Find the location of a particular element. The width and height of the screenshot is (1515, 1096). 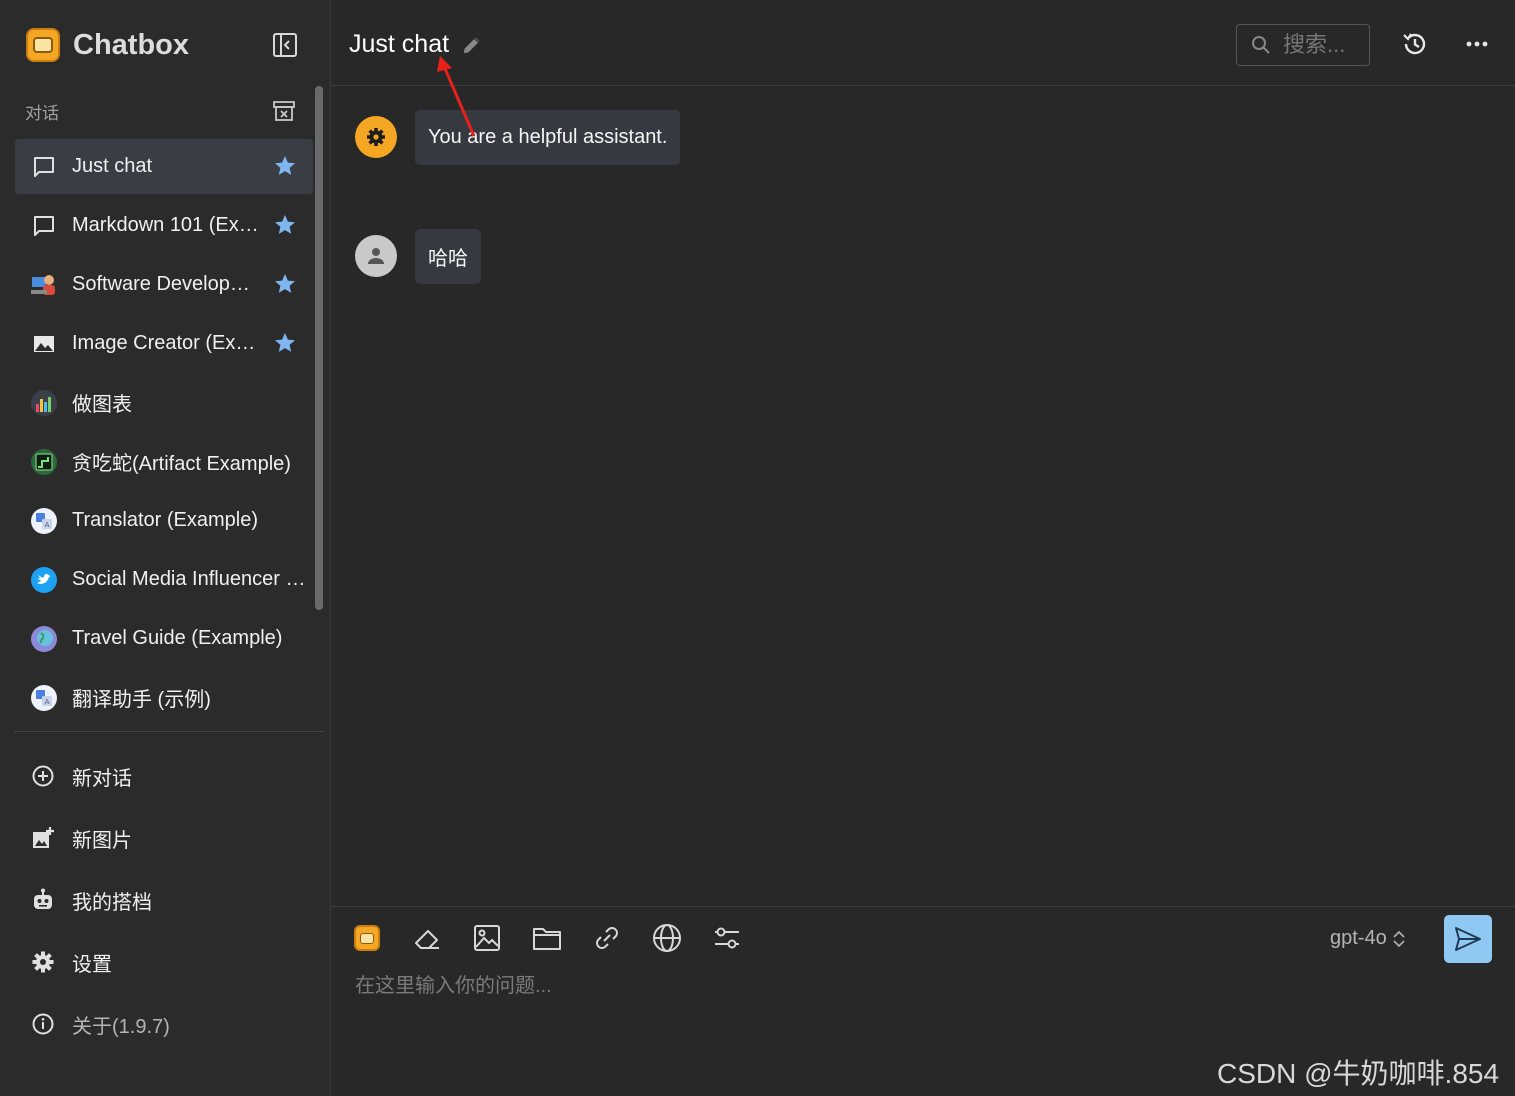

copilot-switch-button is located at coordinates (367, 938).